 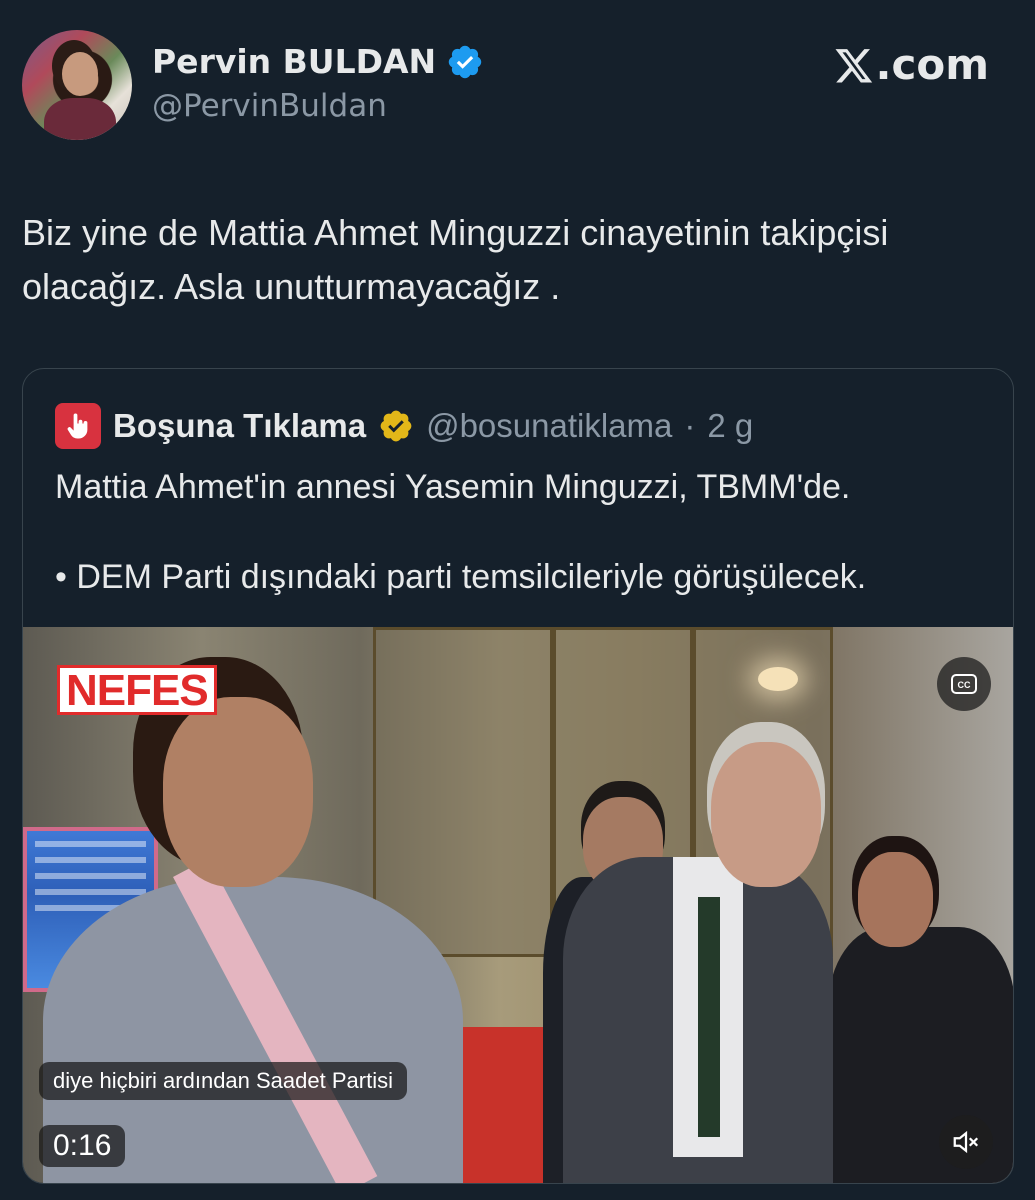 What do you see at coordinates (137, 690) in the screenshot?
I see `nefes-watermark: NEFES` at bounding box center [137, 690].